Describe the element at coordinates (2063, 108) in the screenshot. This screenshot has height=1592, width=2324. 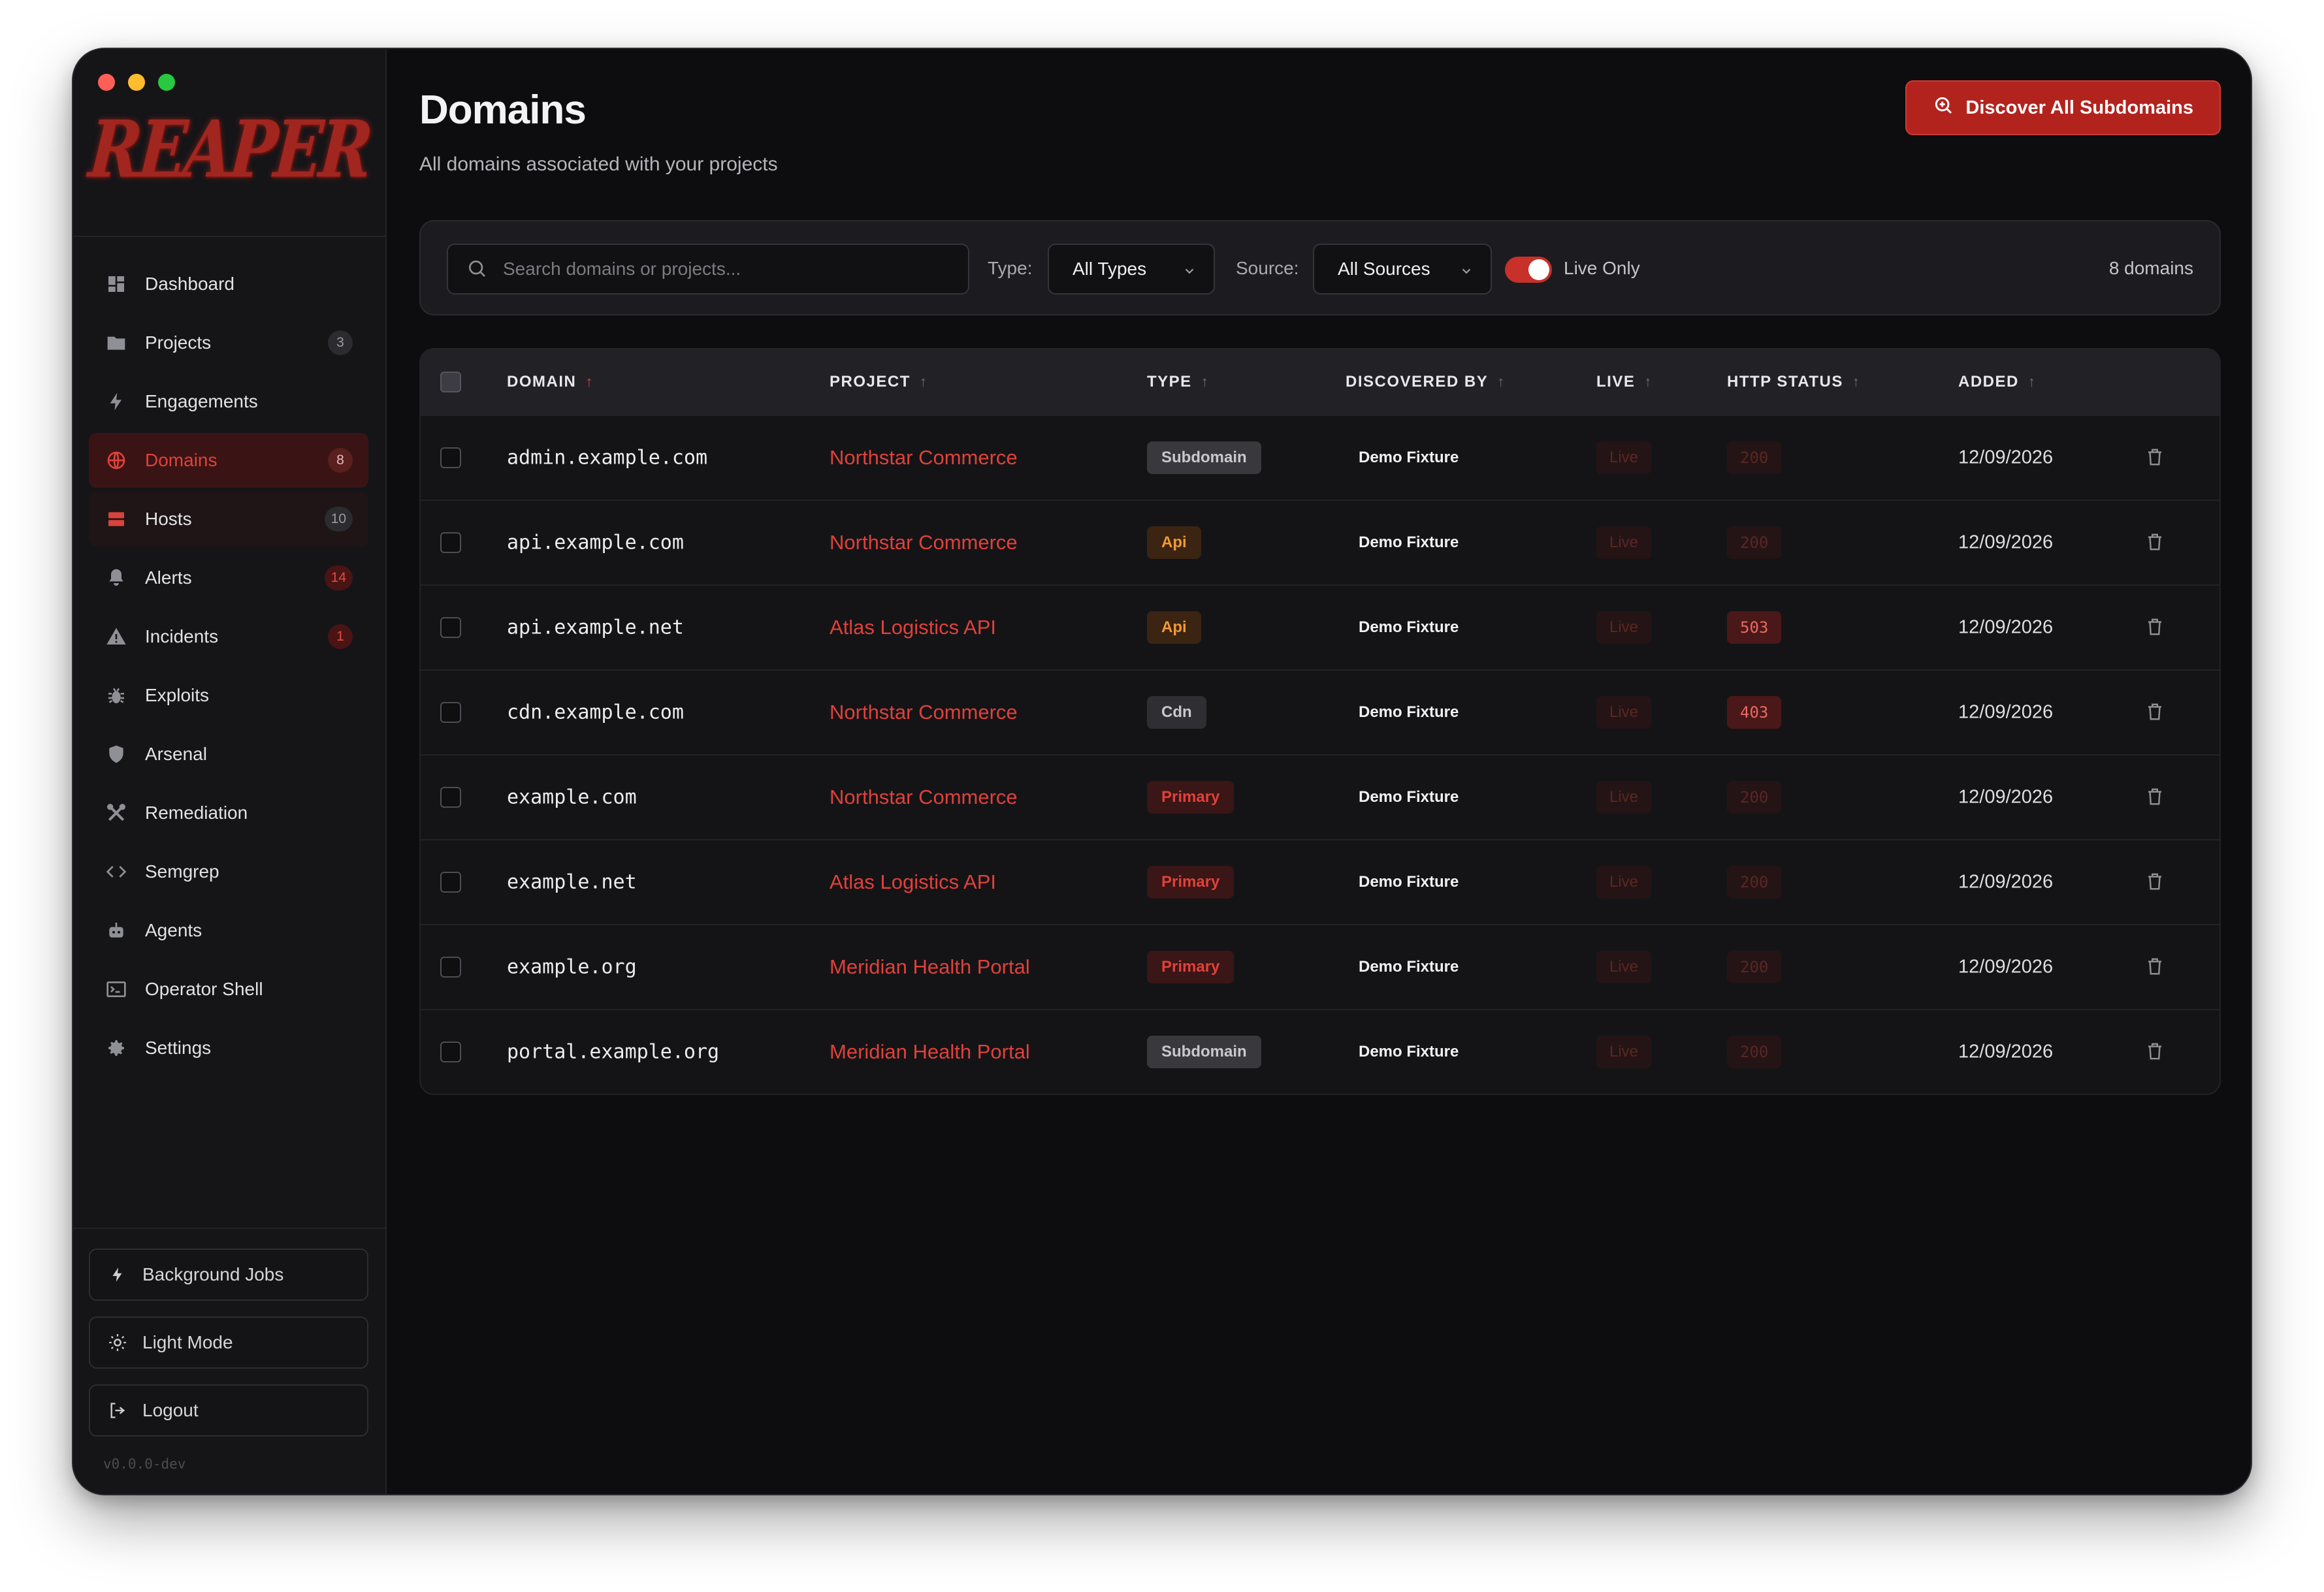
I see `discover-subdomains-button: Discover All Subdomains` at that location.